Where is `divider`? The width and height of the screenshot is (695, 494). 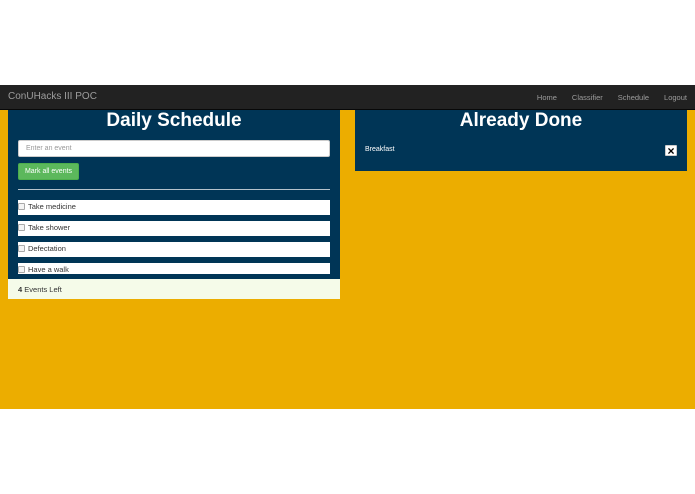
divider is located at coordinates (174, 189).